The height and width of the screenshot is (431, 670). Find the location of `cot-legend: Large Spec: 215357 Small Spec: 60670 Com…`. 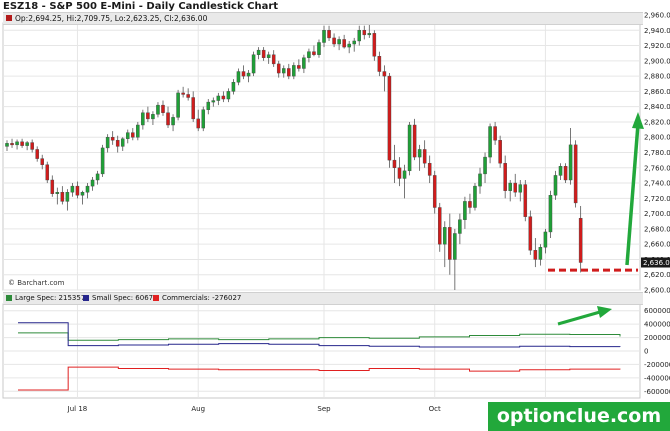

cot-legend: Large Spec: 215357 Small Spec: 60670 Com… is located at coordinates (323, 298).